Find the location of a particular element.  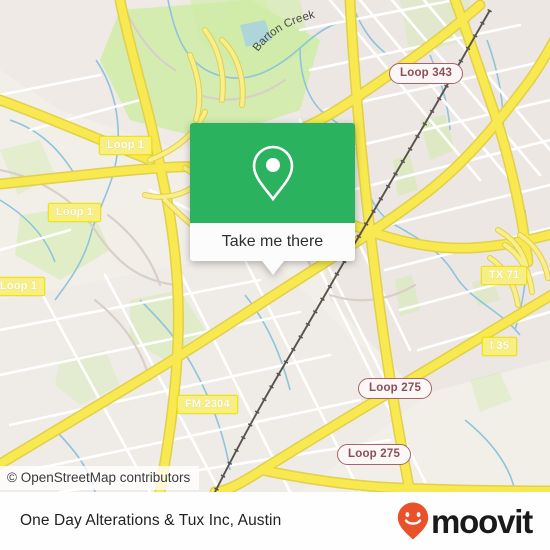

road-shield-loop-1-north: Loop 1 is located at coordinates (126, 145).